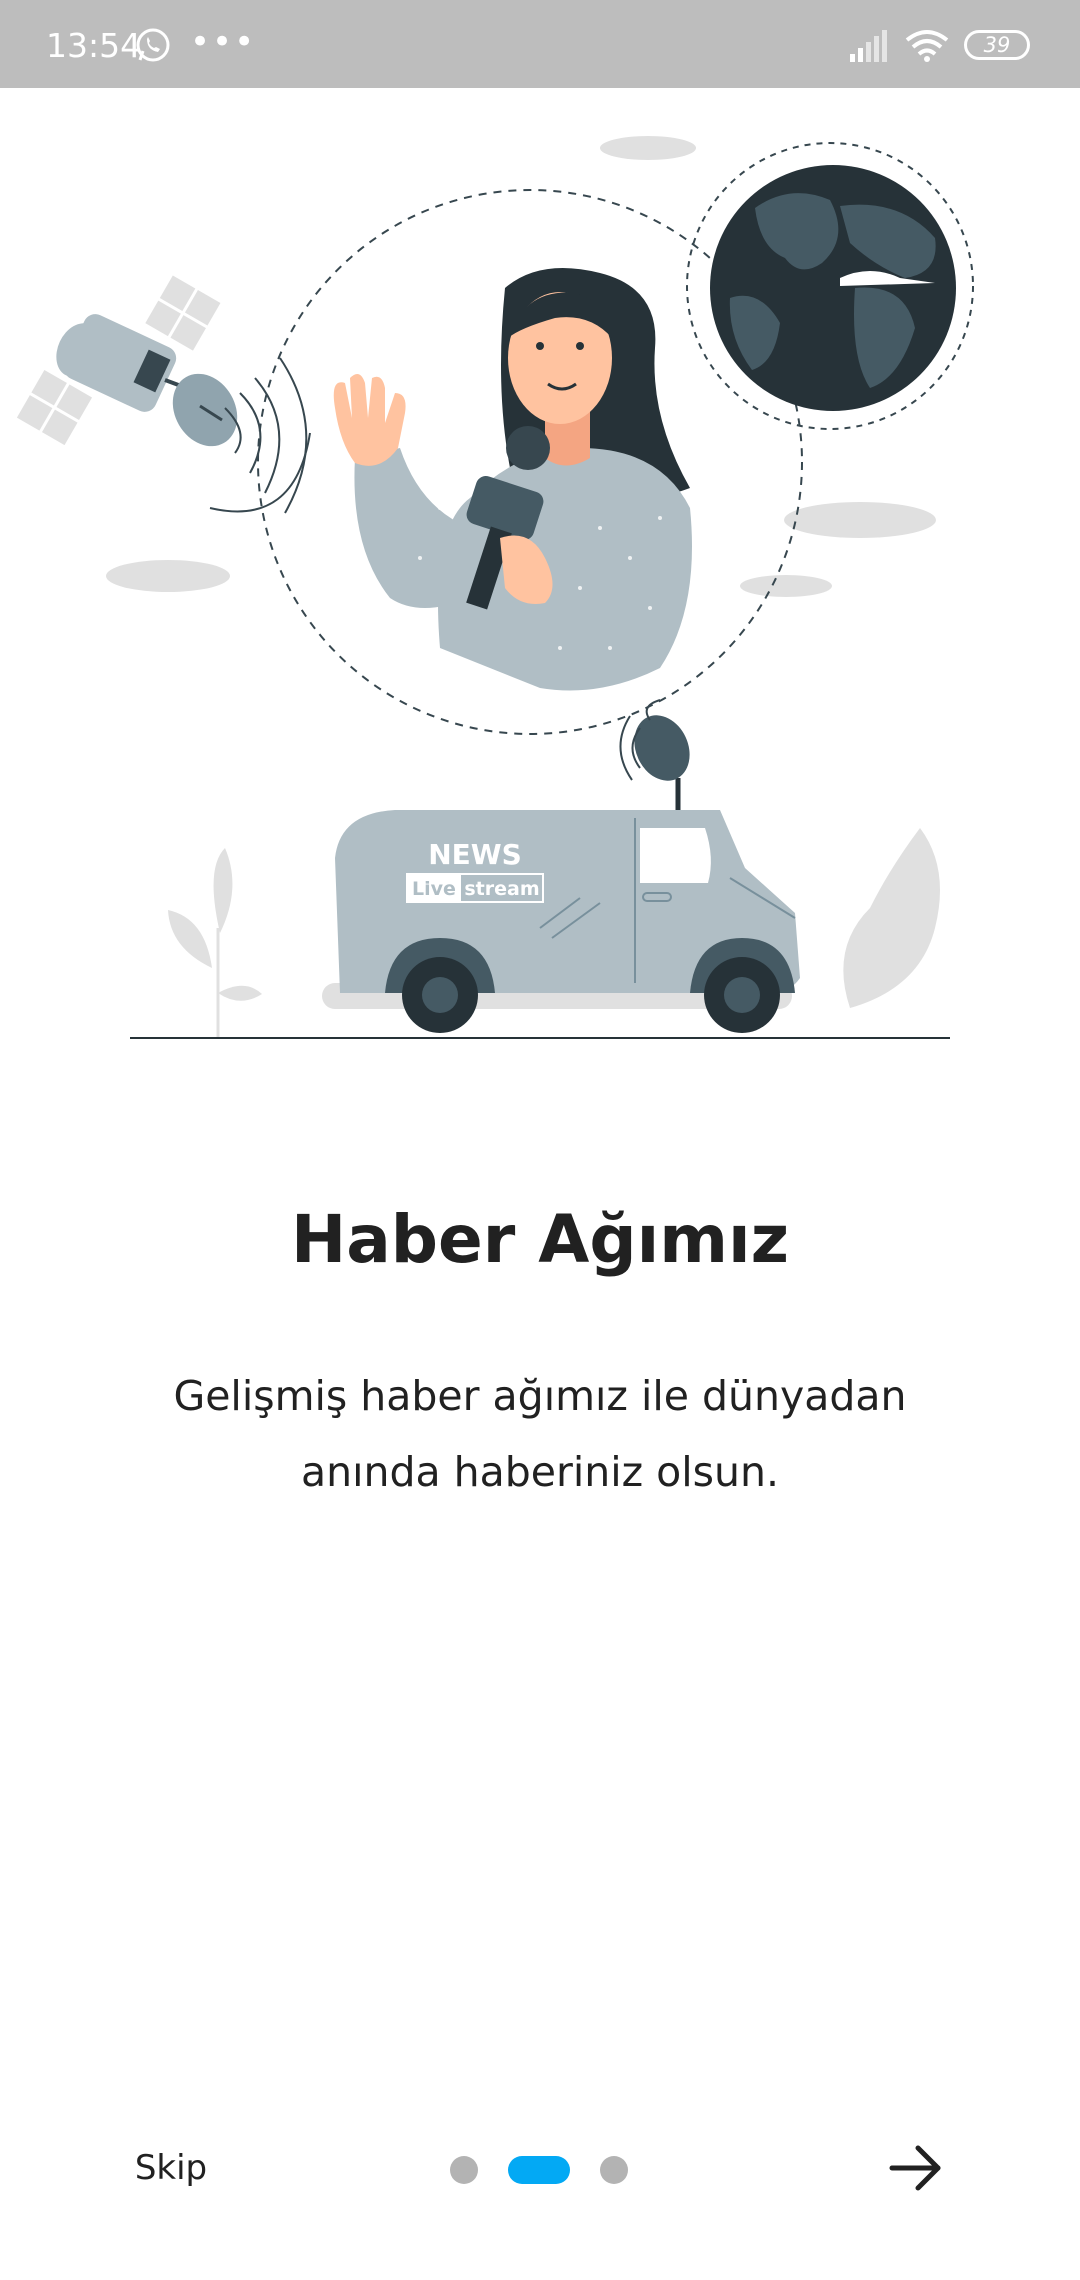 The height and width of the screenshot is (2280, 1080). What do you see at coordinates (153, 45) in the screenshot?
I see `whatsapp-icon` at bounding box center [153, 45].